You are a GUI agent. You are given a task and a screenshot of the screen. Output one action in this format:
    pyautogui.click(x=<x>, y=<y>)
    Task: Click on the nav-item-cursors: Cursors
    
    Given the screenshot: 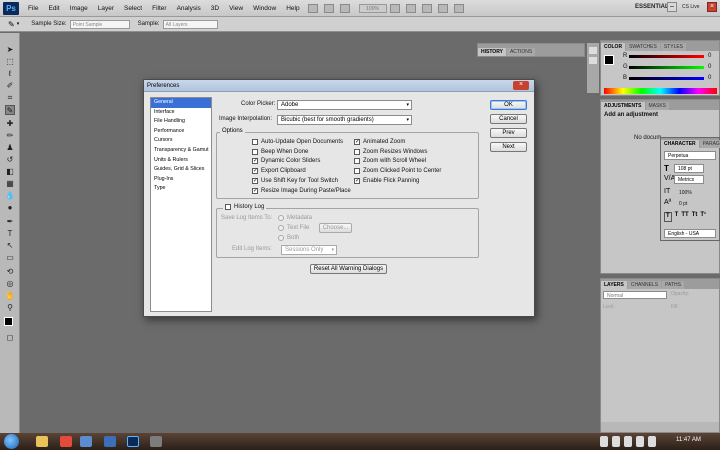 What is the action you would take?
    pyautogui.click(x=181, y=141)
    